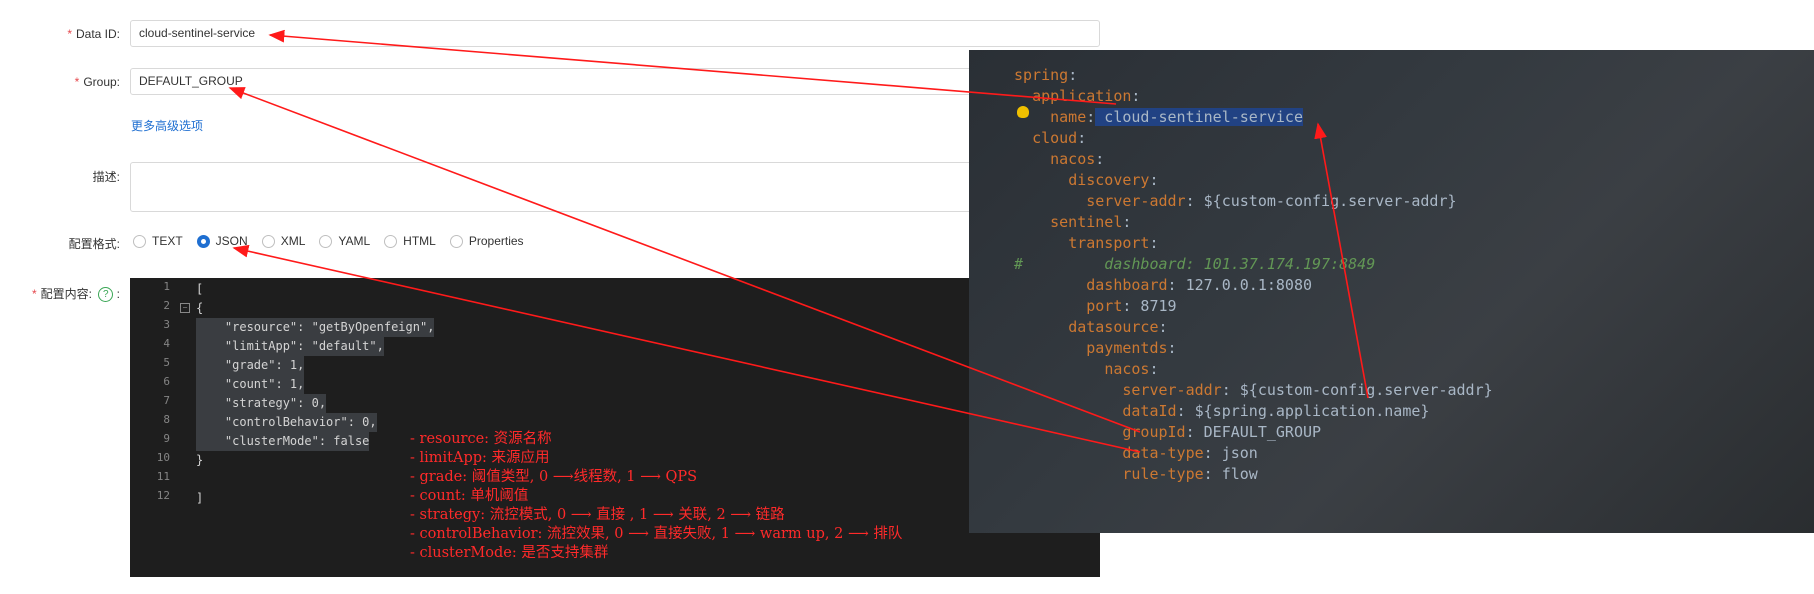 The width and height of the screenshot is (1814, 594). What do you see at coordinates (250, 384) in the screenshot?
I see `code-line: "count": 1,` at bounding box center [250, 384].